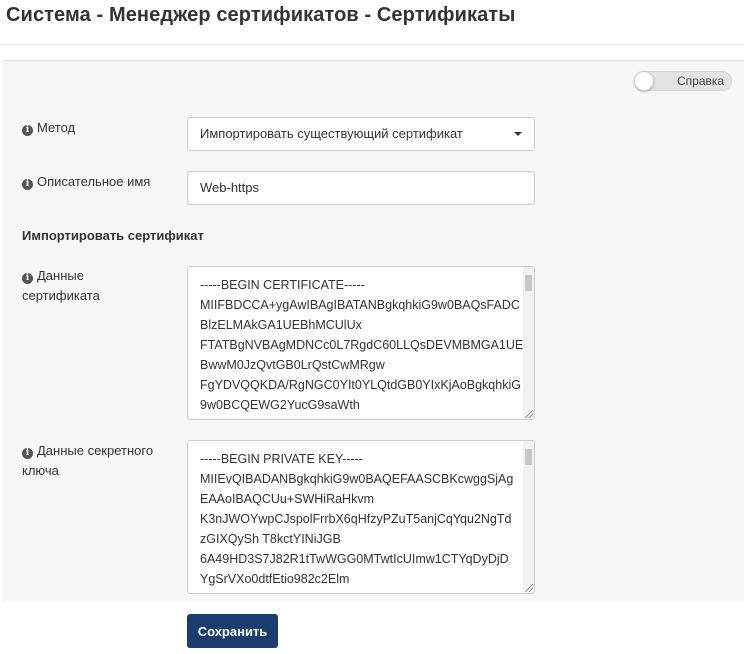 The height and width of the screenshot is (654, 744). What do you see at coordinates (644, 81) in the screenshot?
I see `toggle-knob` at bounding box center [644, 81].